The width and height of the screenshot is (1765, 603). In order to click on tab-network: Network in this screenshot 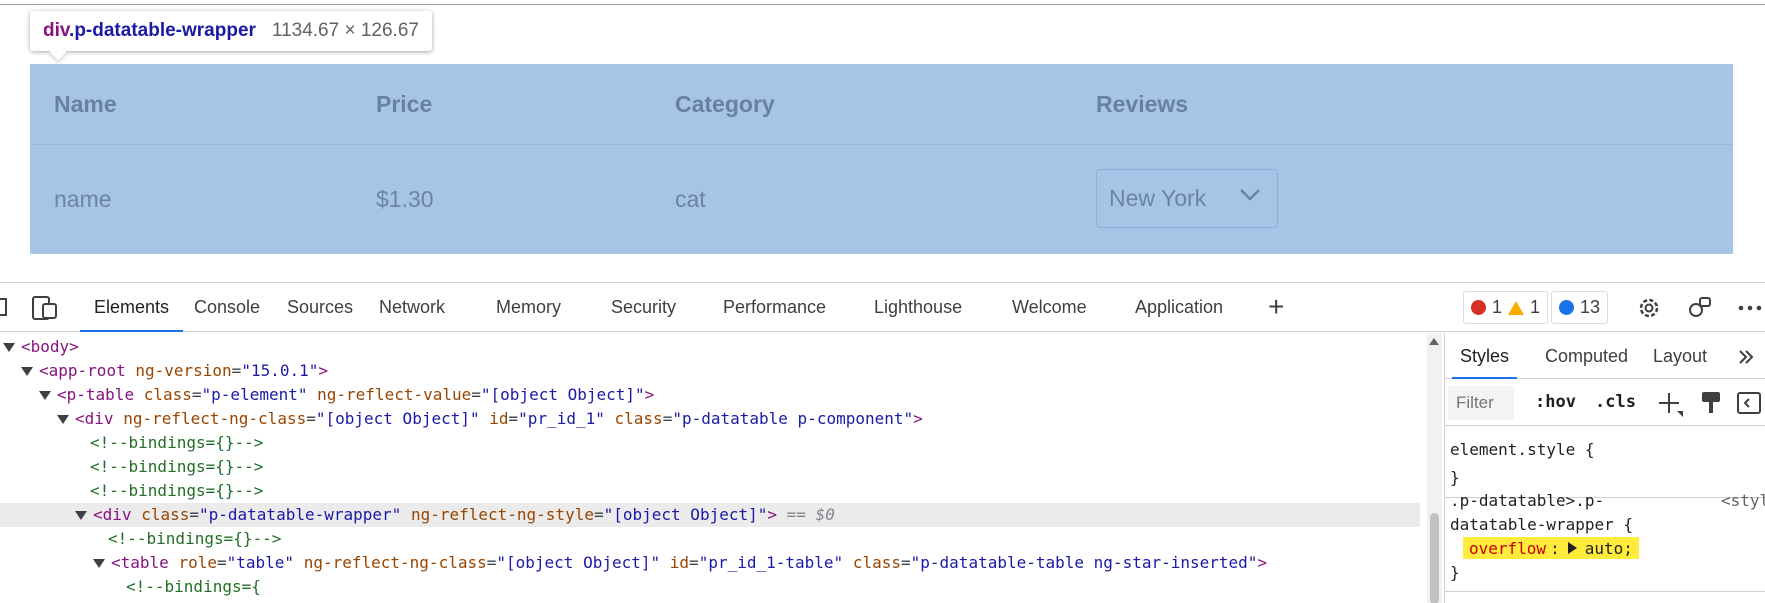, I will do `click(412, 307)`.